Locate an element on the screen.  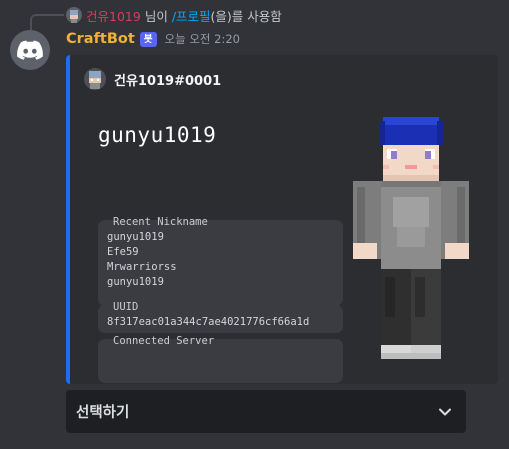
reply-tail-text: (을)를 사용함 is located at coordinates (246, 16).